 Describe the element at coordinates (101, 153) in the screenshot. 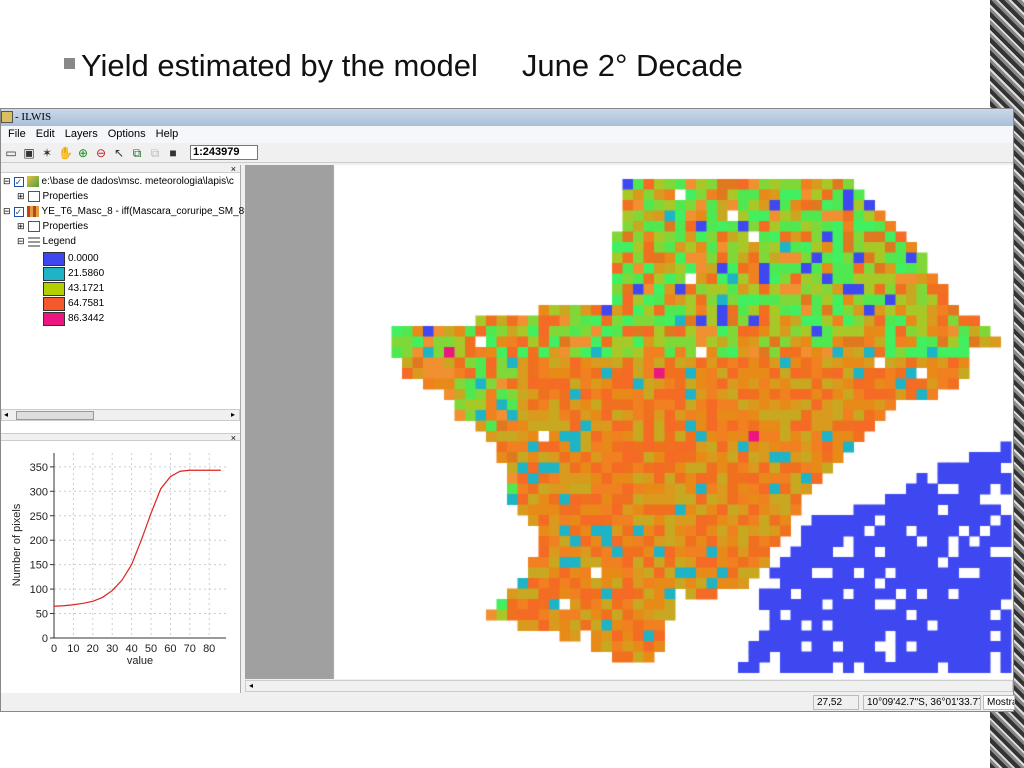

I see `zoom-out-icon: ⊖` at that location.